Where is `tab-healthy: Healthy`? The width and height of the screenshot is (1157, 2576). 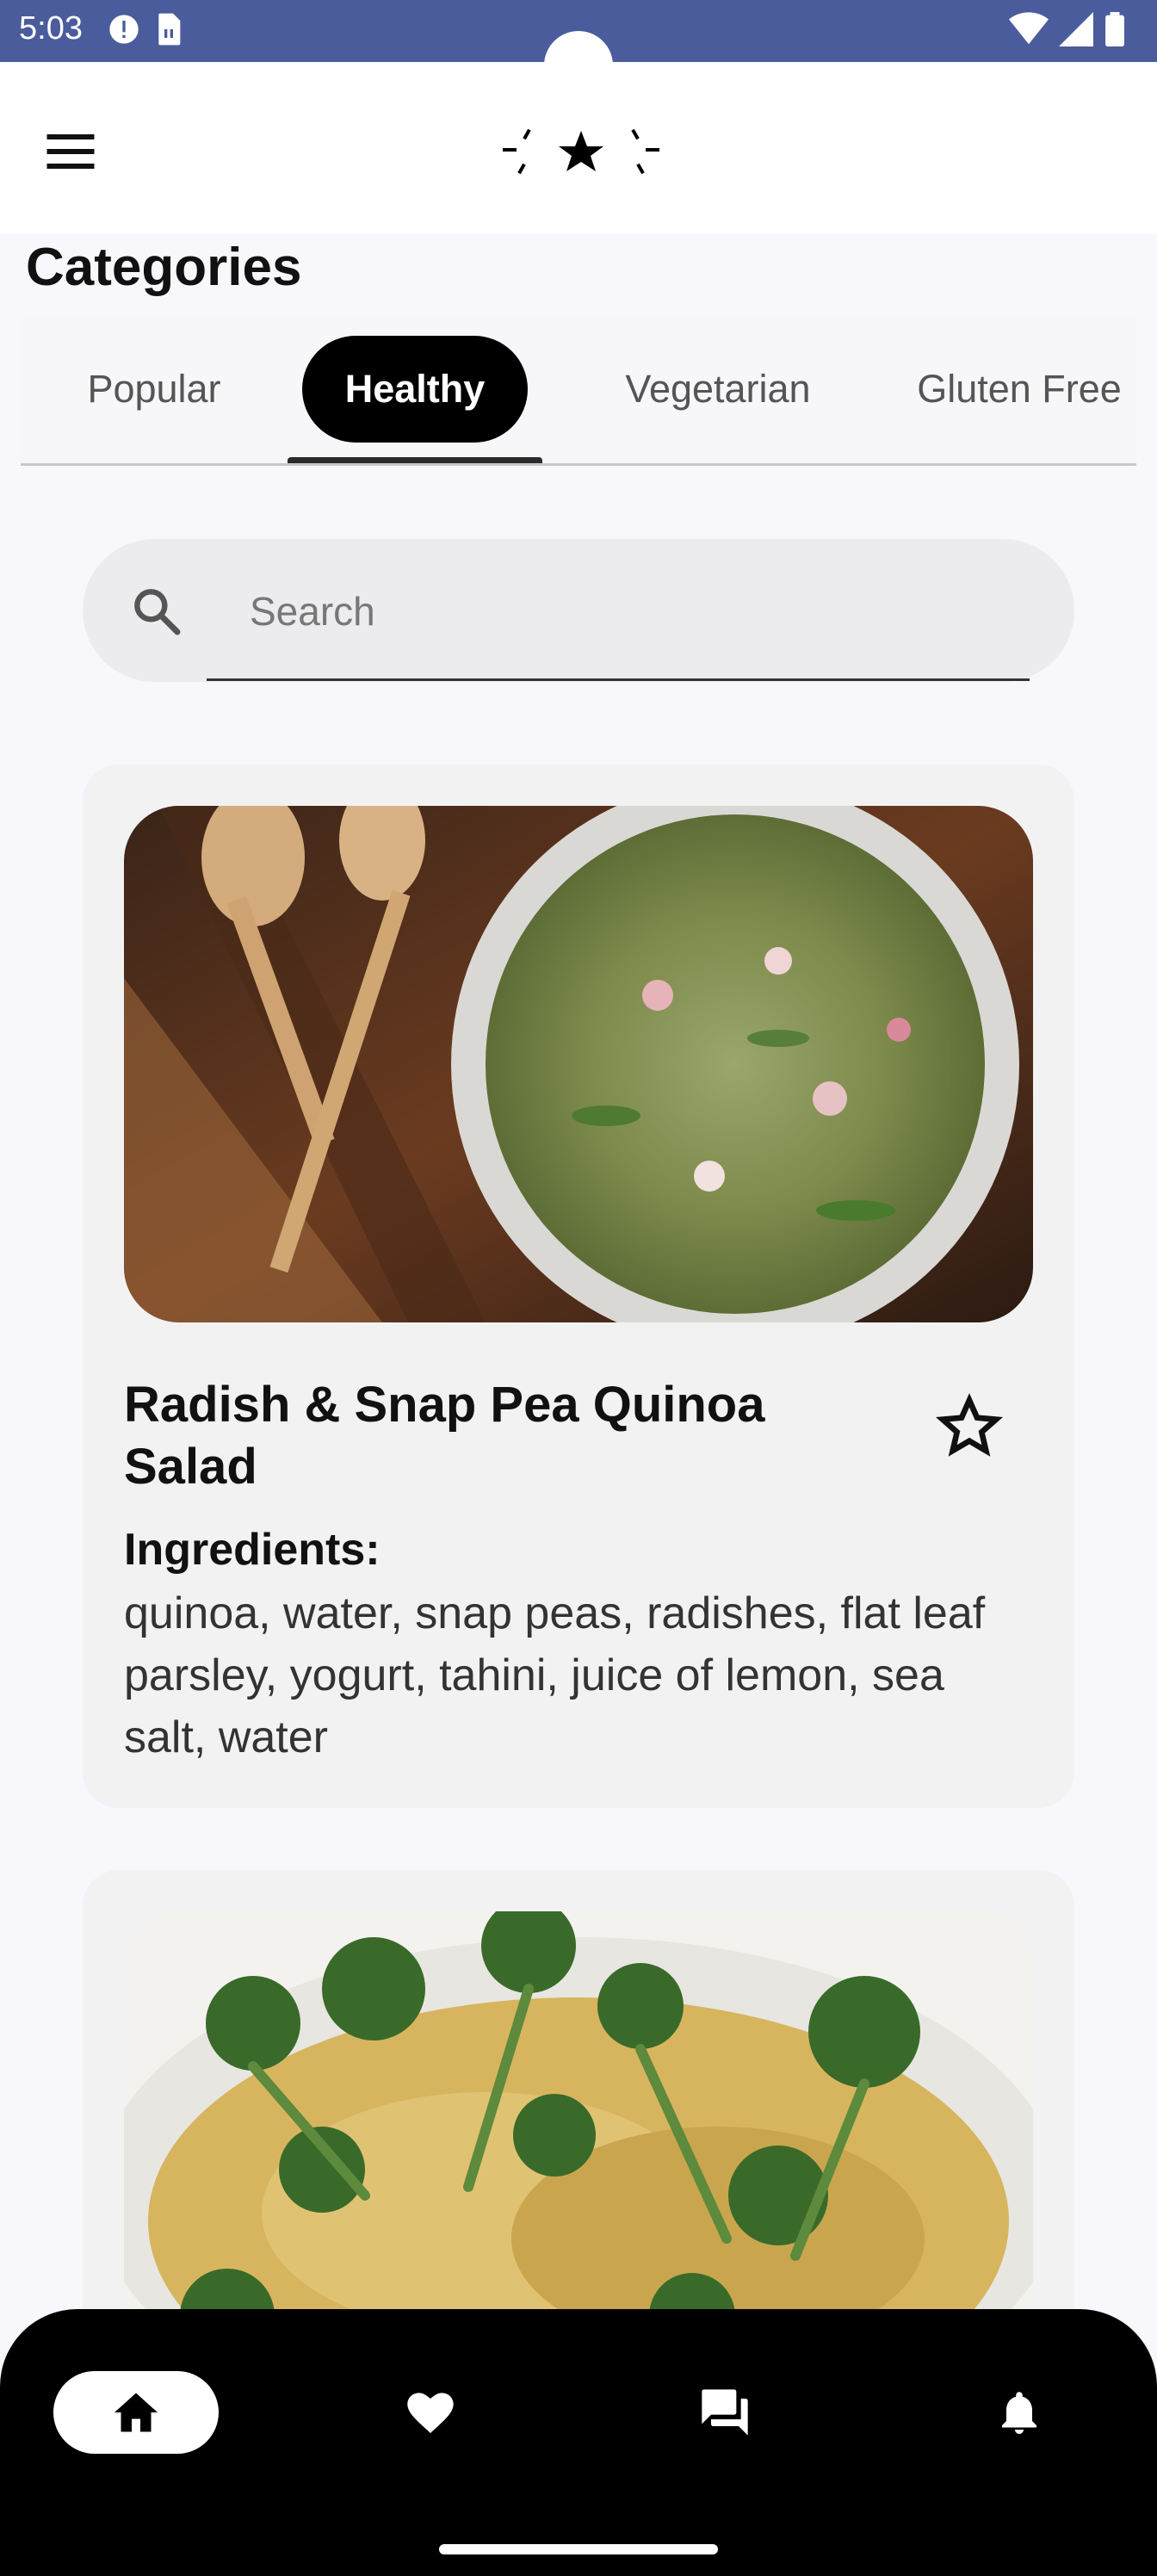 tab-healthy: Healthy is located at coordinates (415, 389).